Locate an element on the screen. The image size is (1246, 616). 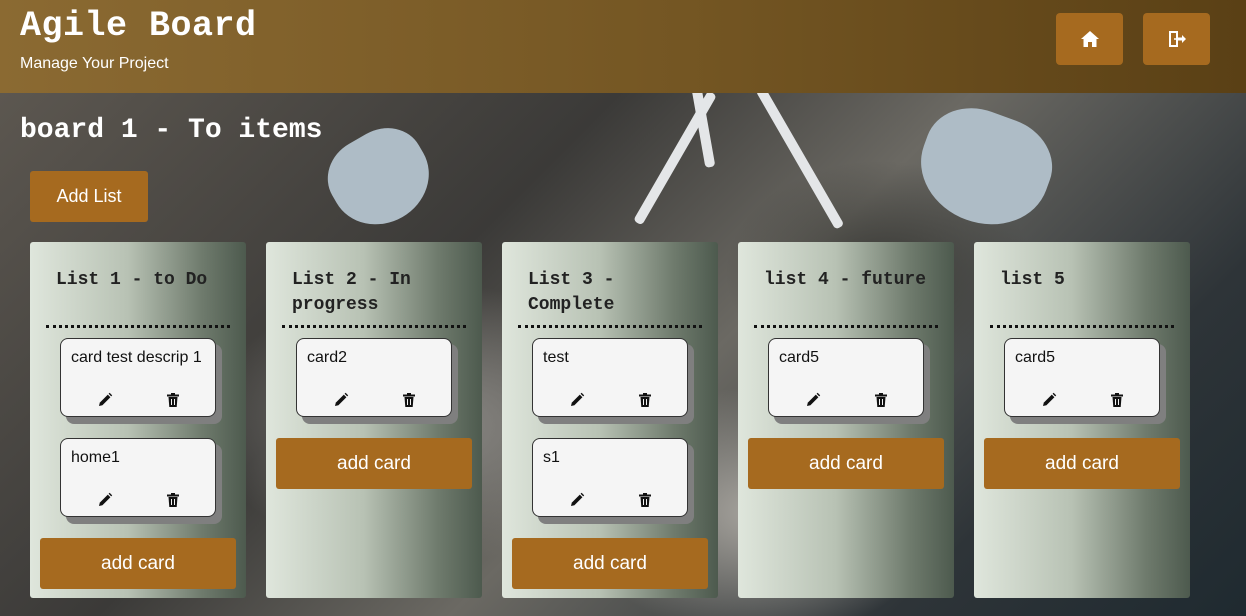
card: card2 is located at coordinates (374, 377).